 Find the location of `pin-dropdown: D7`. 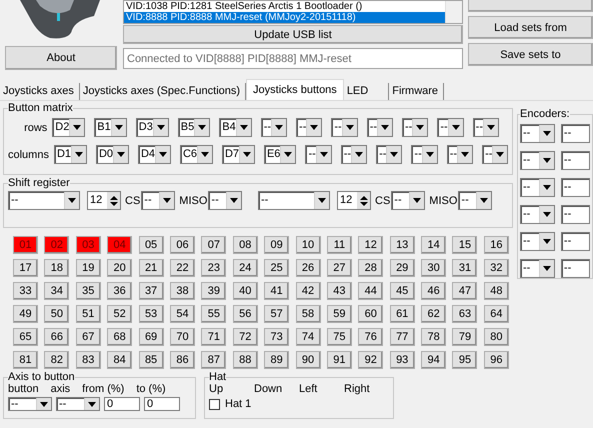

pin-dropdown: D7 is located at coordinates (238, 154).